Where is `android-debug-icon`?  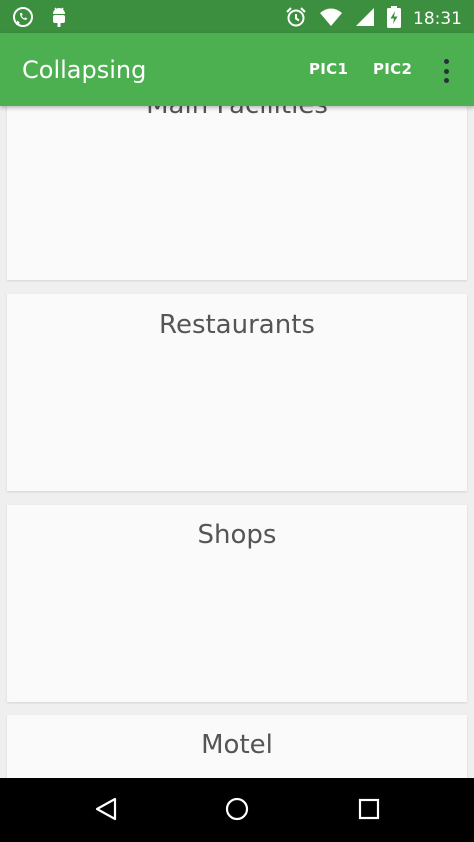 android-debug-icon is located at coordinates (59, 19).